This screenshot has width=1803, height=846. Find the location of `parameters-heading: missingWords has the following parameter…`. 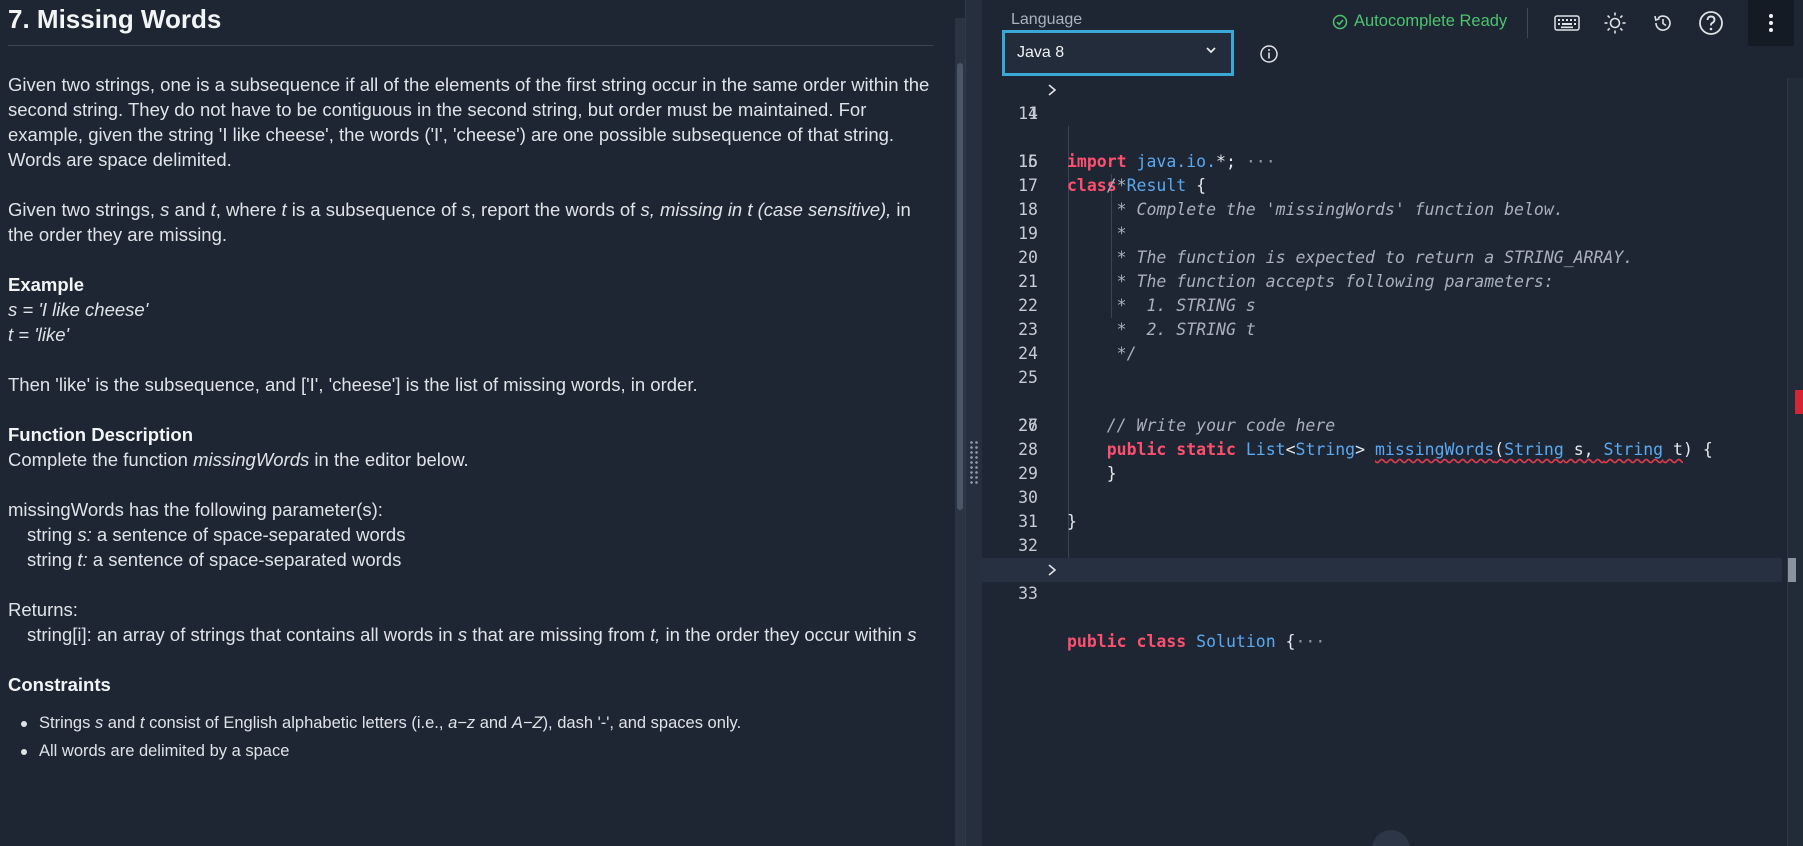

parameters-heading: missingWords has the following parameter… is located at coordinates (195, 509).